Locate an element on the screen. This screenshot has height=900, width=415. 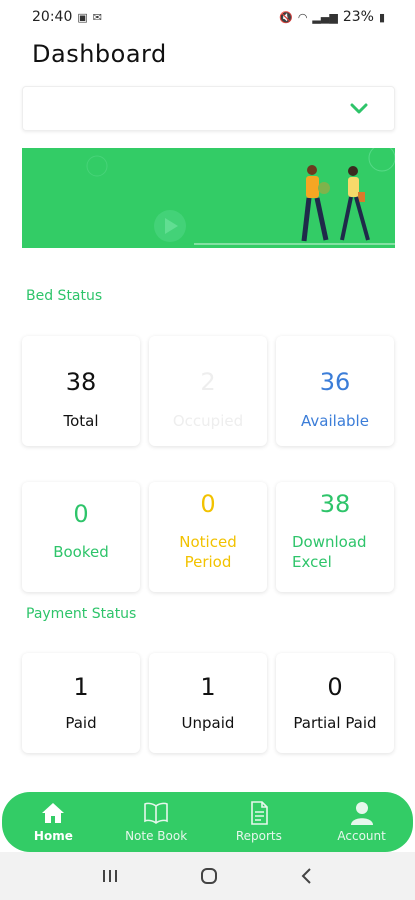
total-beds-card: 38 Total is located at coordinates (81, 391).